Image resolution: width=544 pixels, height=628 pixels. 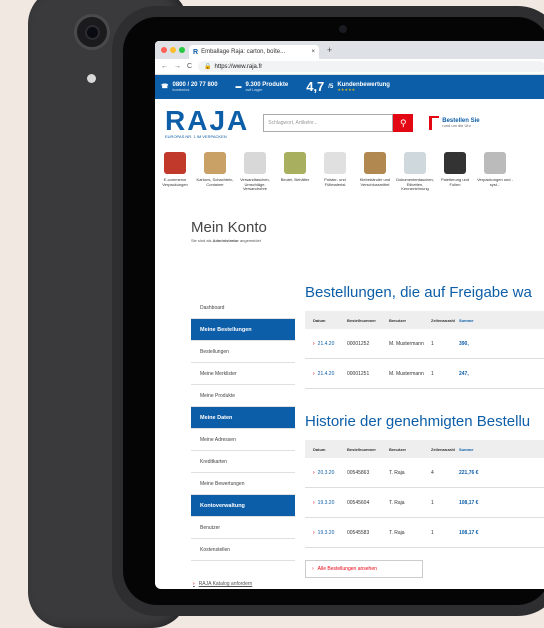 I want to click on sidebar-item: Meine Produkte, so click(x=243, y=396).